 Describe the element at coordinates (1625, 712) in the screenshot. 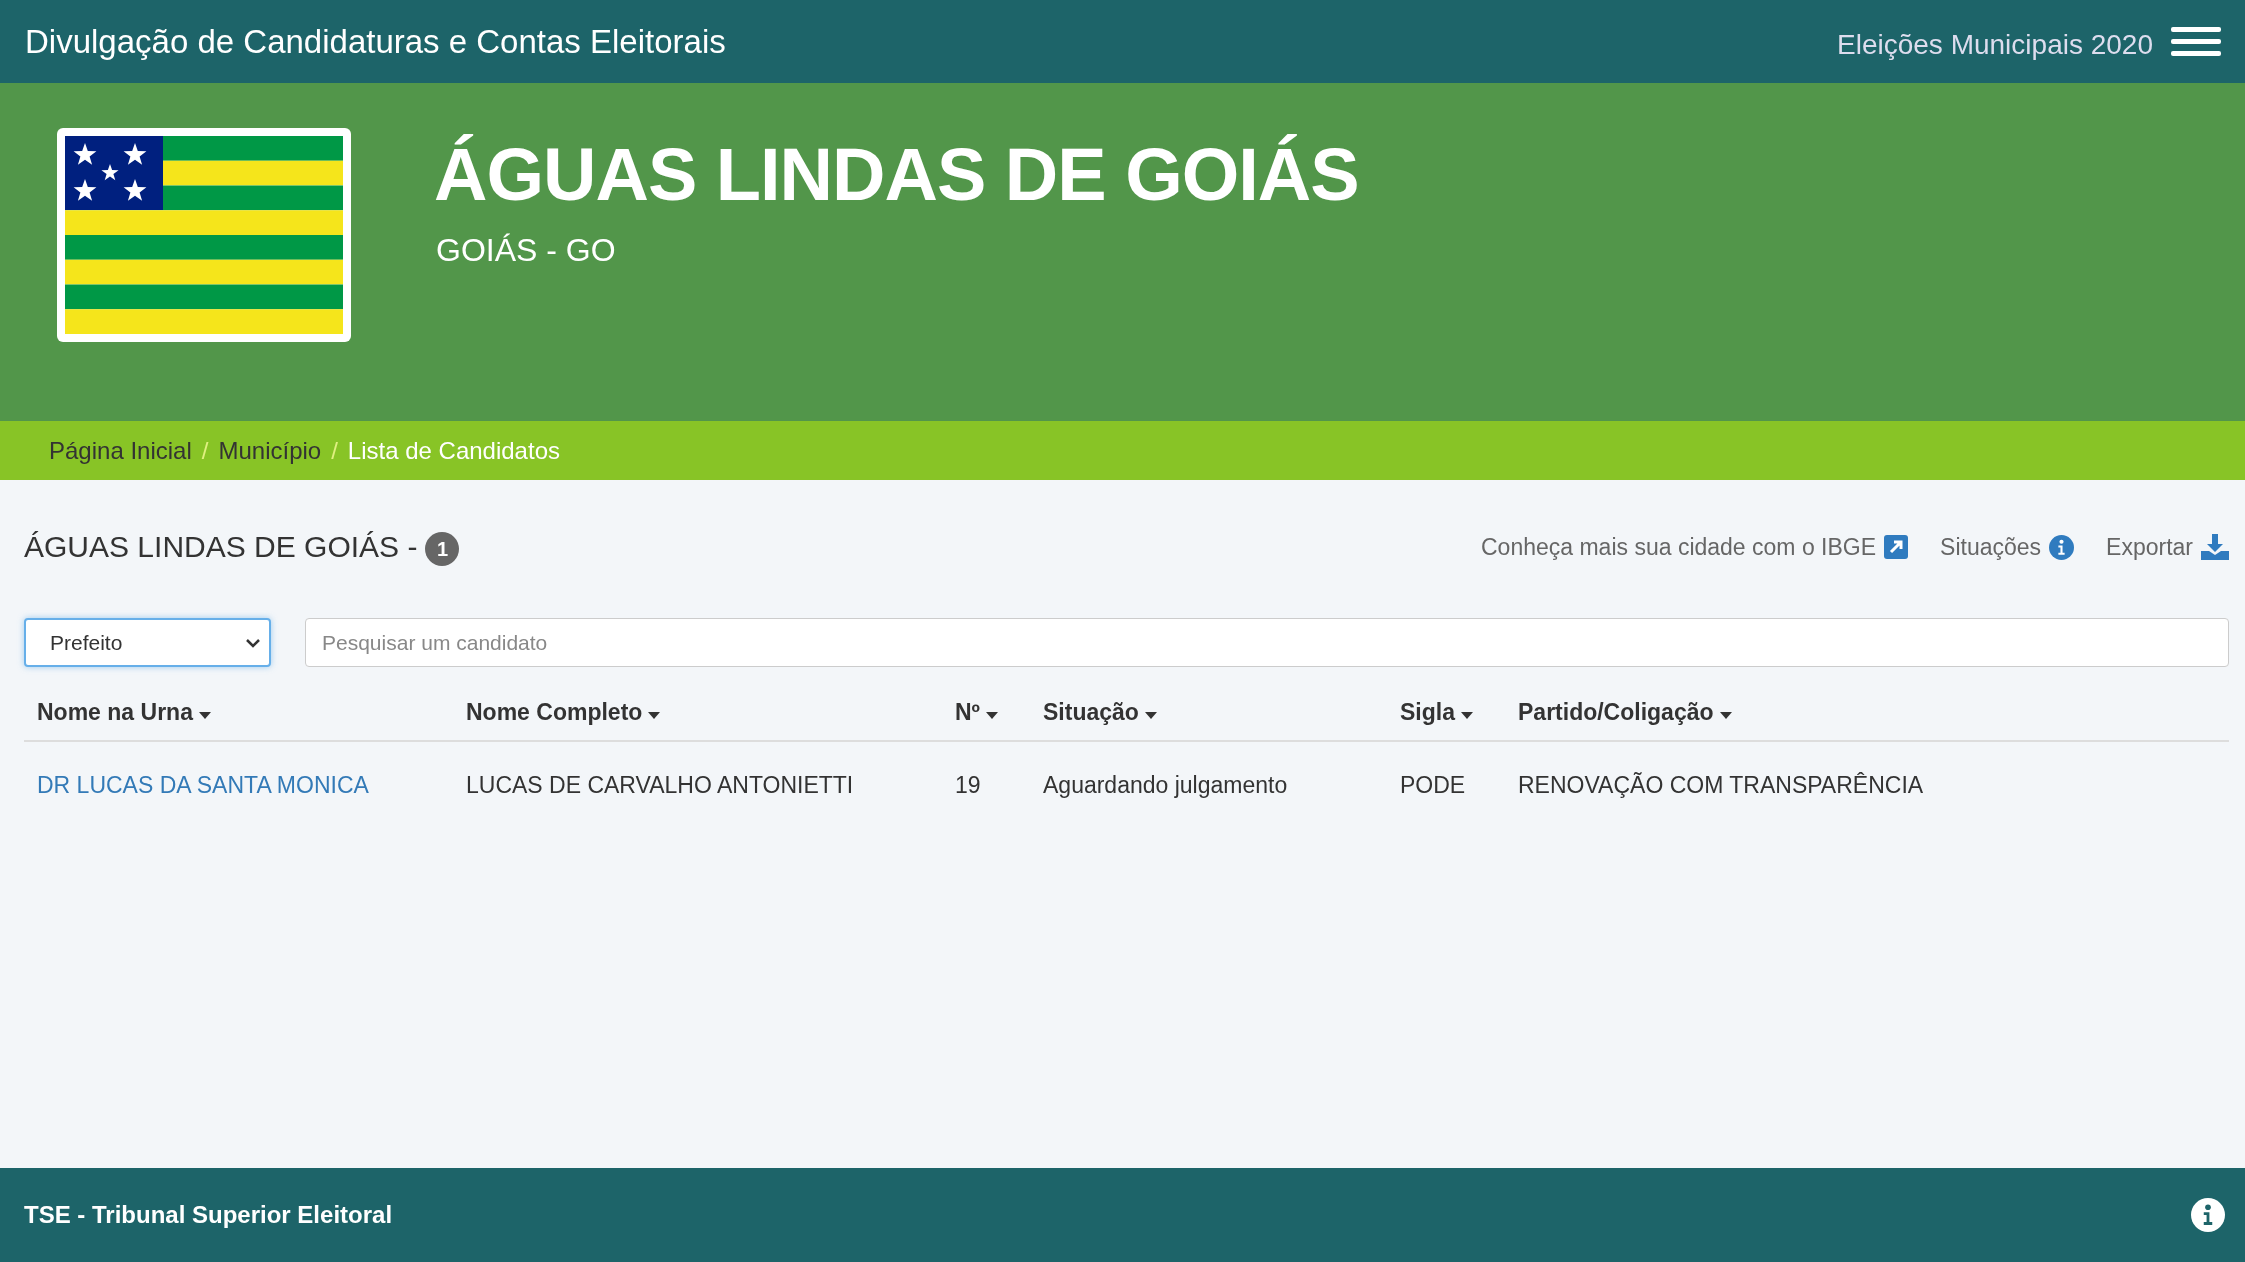

I see `column-header: Partido/Coligação` at that location.